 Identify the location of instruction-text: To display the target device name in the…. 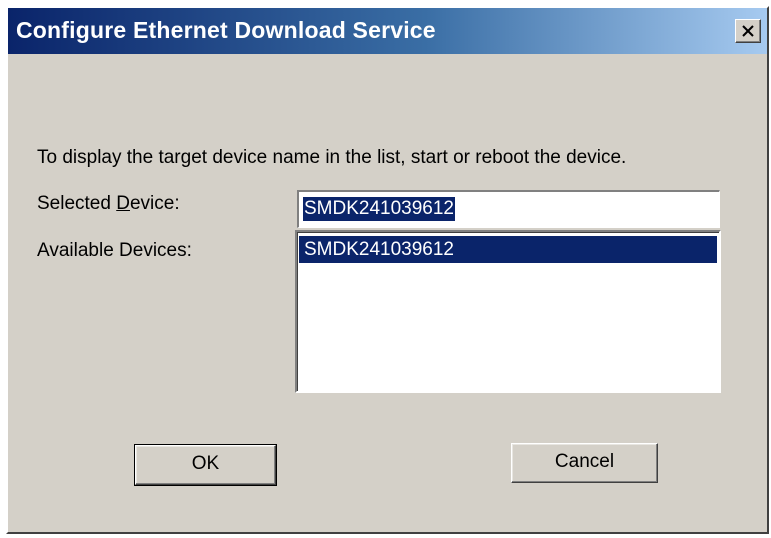
(332, 157).